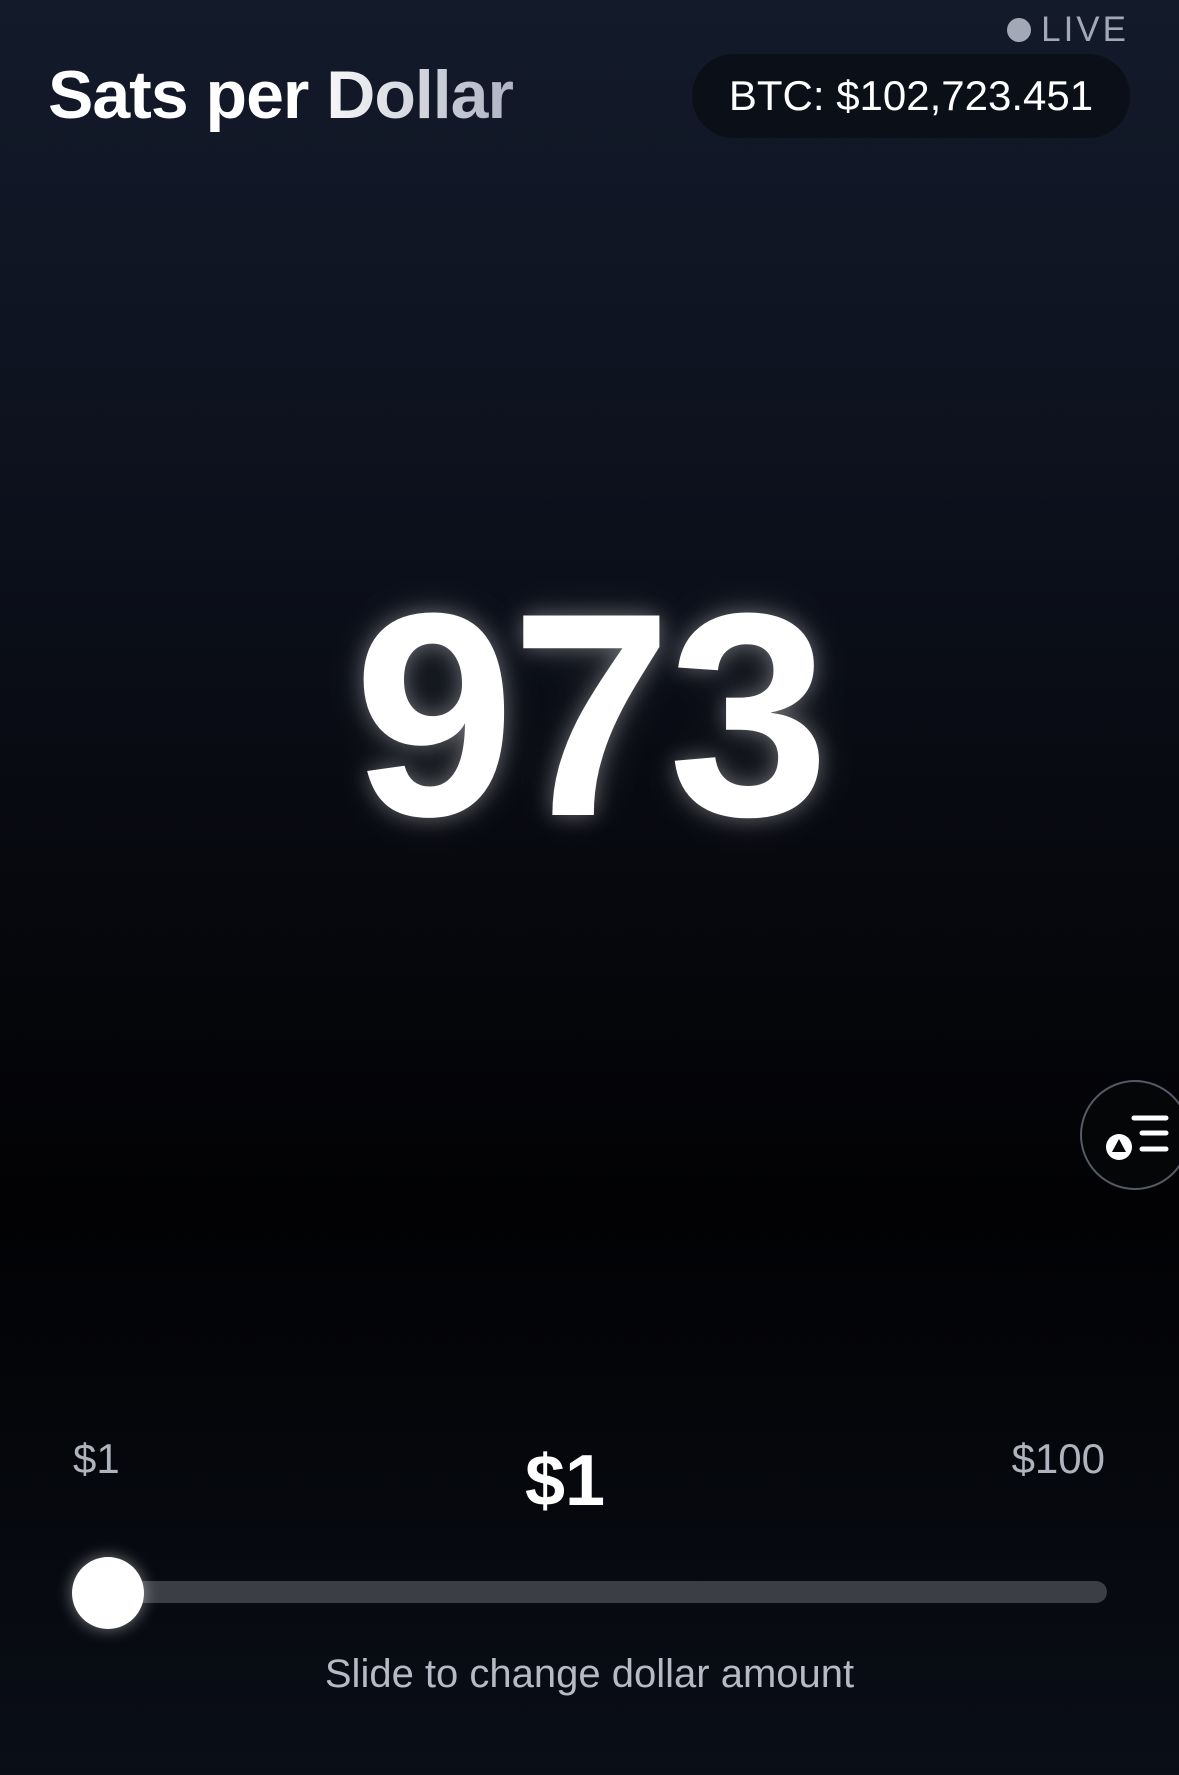 The height and width of the screenshot is (1775, 1179). I want to click on btc-price-label: BTC: $102,723.451, so click(911, 95).